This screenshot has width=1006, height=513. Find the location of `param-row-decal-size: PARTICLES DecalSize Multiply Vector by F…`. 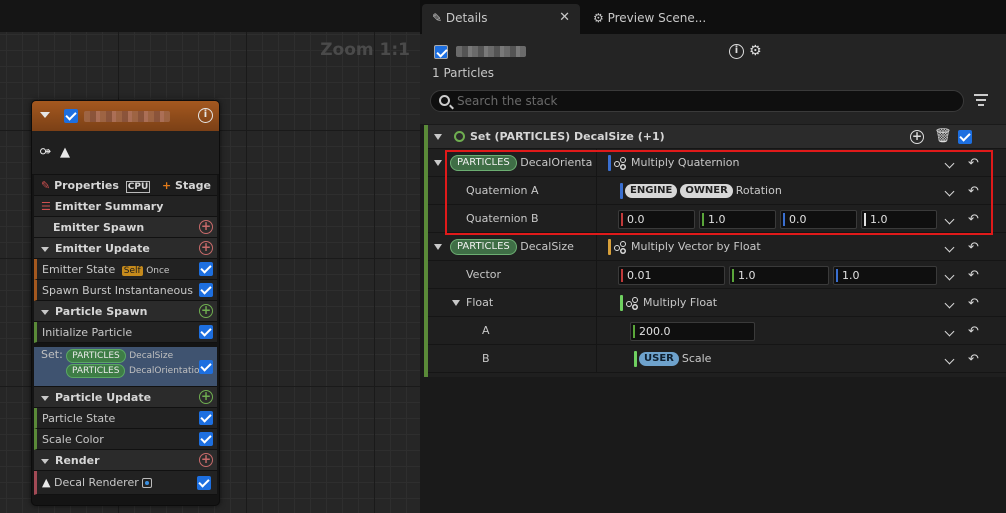

param-row-decal-size: PARTICLES DecalSize Multiply Vector by F… is located at coordinates (717, 247).